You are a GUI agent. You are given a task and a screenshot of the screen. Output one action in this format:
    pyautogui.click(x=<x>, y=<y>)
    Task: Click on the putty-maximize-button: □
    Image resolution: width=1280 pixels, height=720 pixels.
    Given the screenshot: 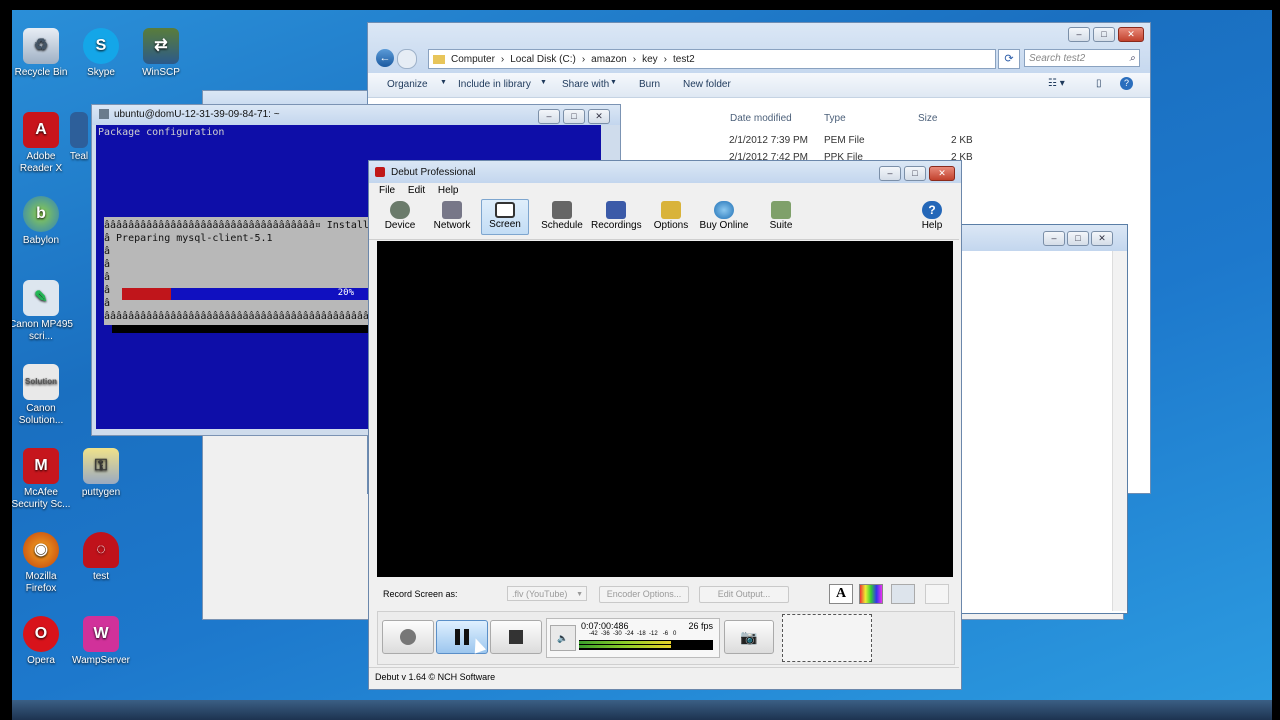 What is the action you would take?
    pyautogui.click(x=574, y=116)
    